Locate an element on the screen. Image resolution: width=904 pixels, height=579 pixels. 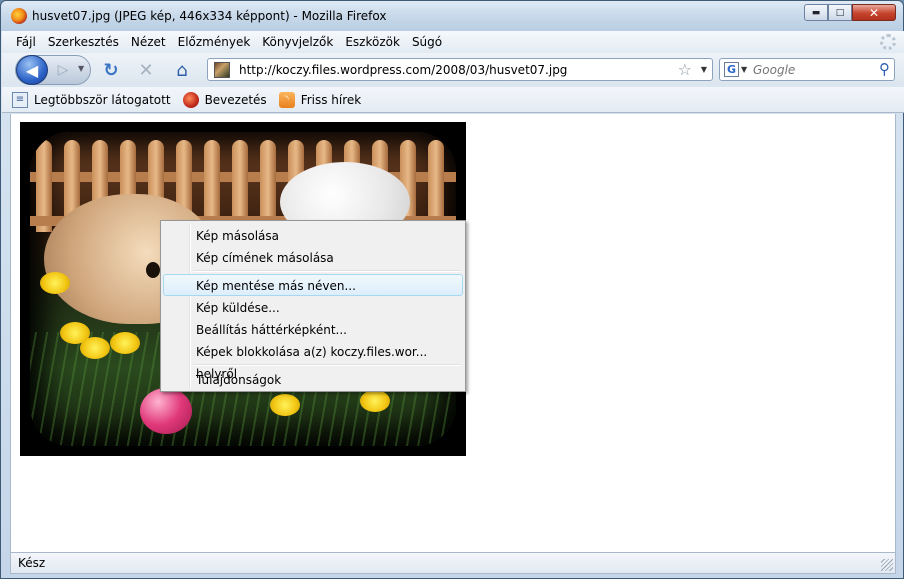
resize-grip-icon is located at coordinates (887, 565).